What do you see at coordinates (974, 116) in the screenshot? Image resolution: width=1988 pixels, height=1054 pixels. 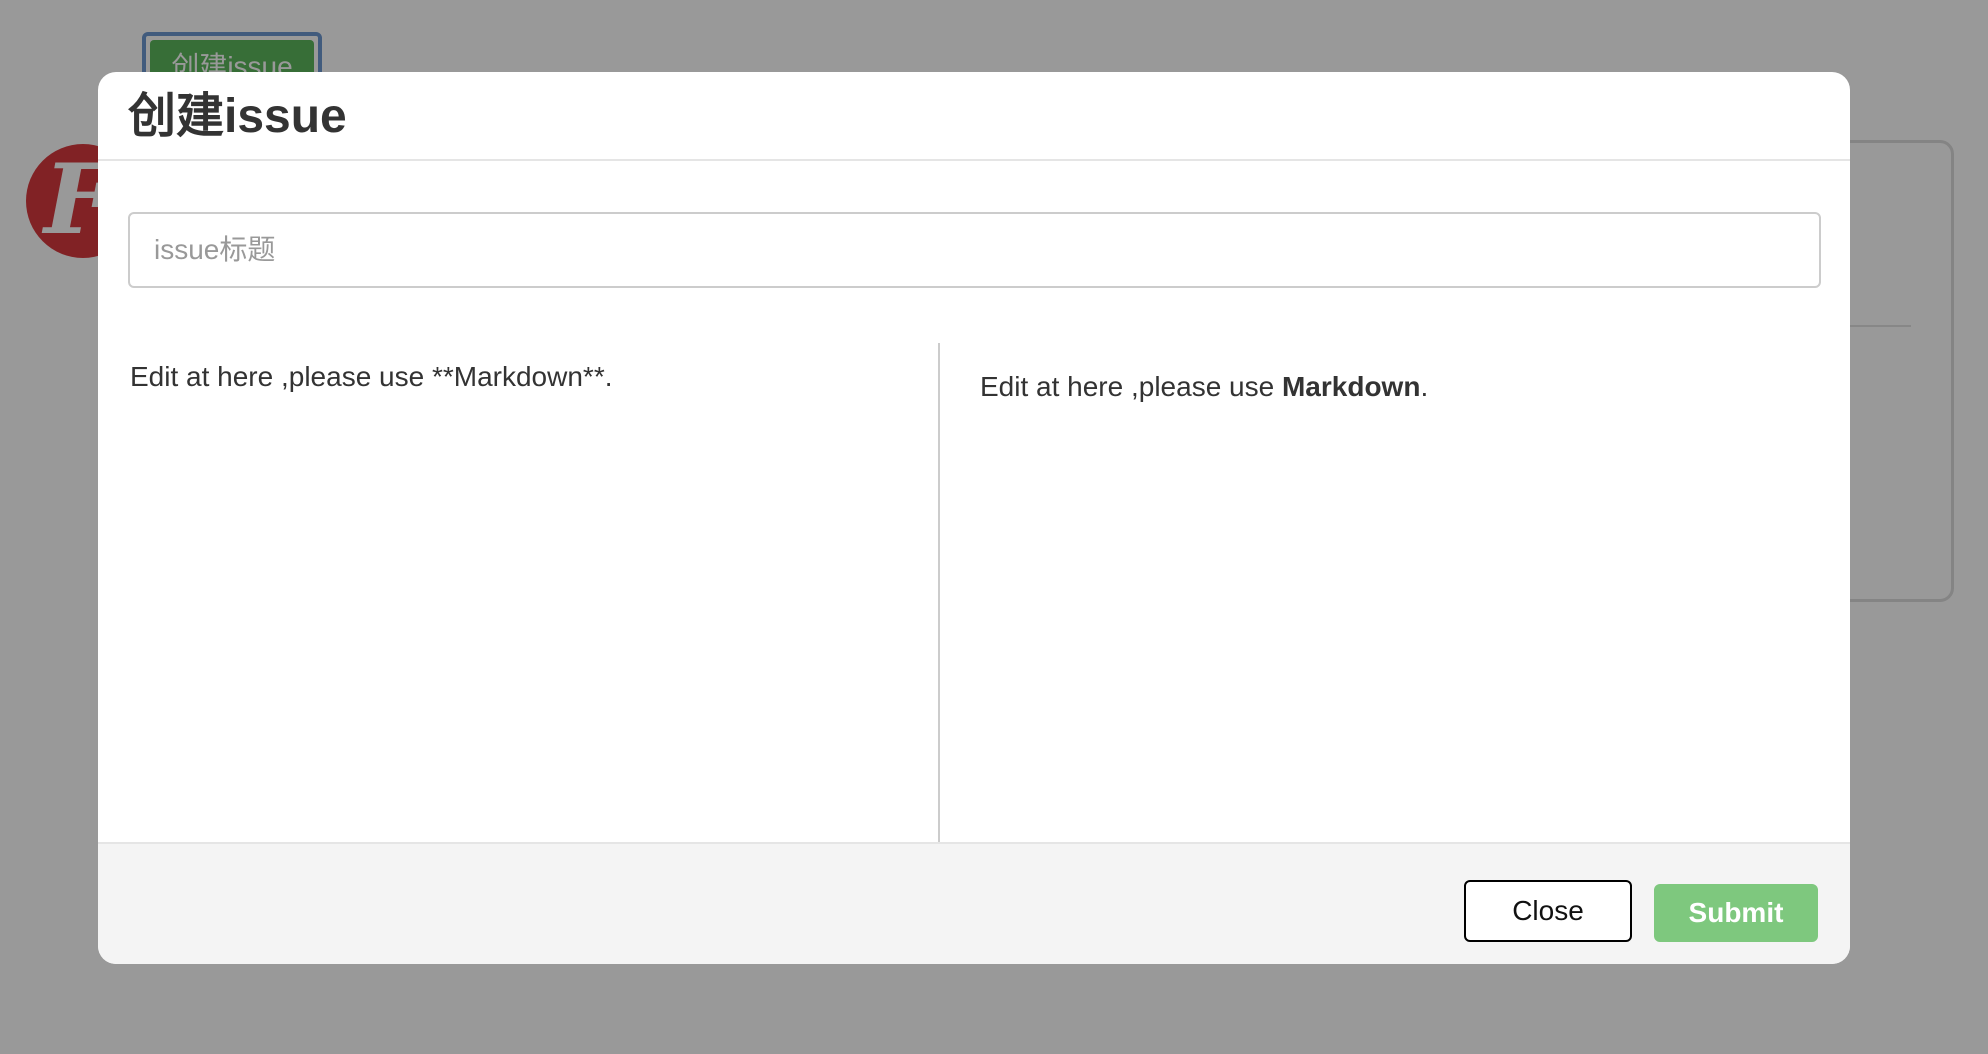 I see `modal-header: 创建issue` at bounding box center [974, 116].